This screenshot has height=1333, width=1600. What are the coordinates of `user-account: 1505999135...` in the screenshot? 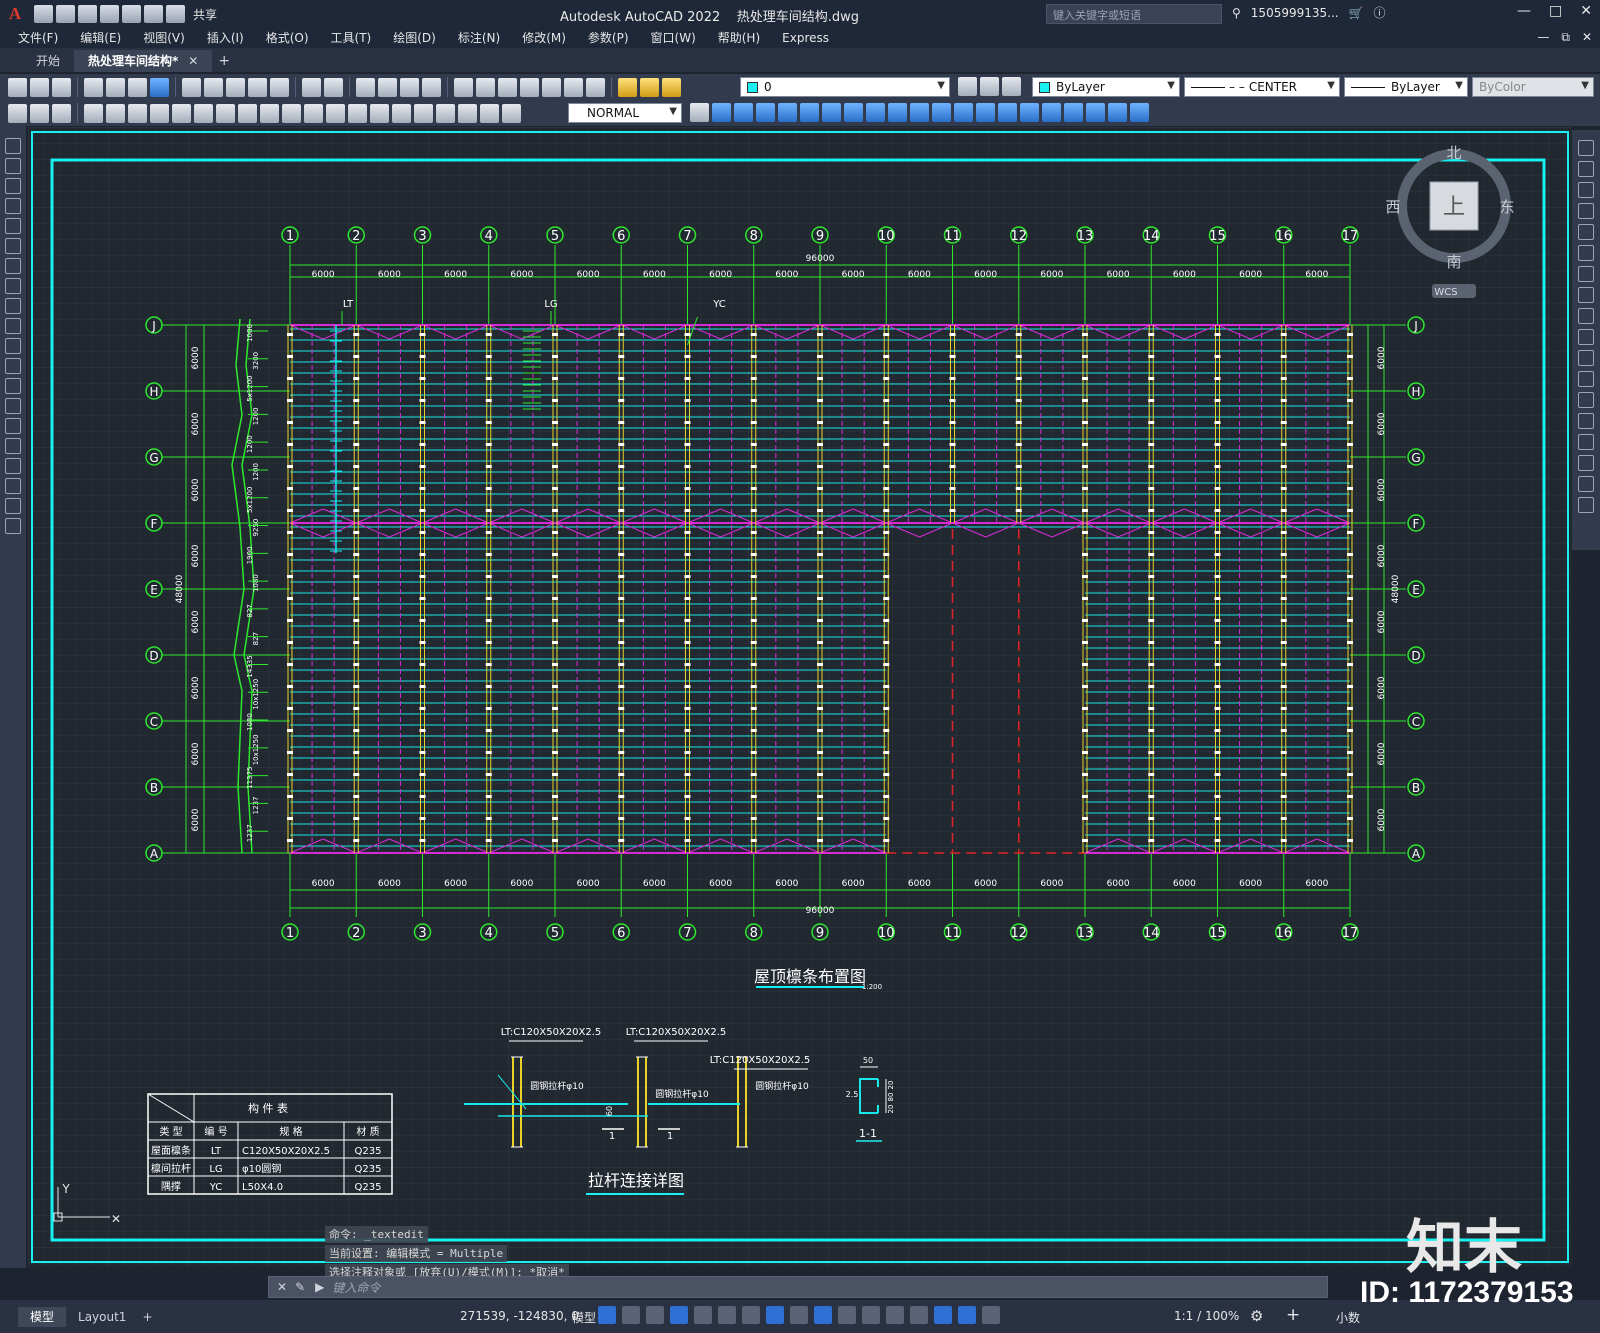 It's located at (1295, 13).